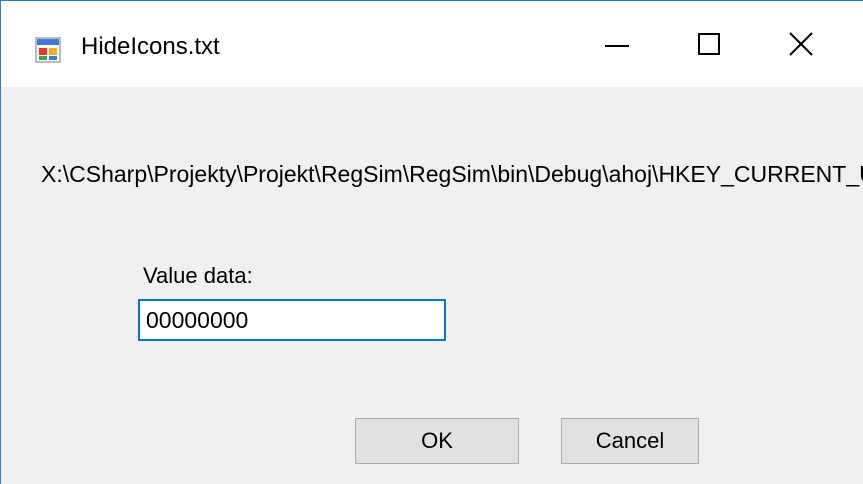 This screenshot has height=484, width=863. I want to click on ok-button: OK, so click(437, 441).